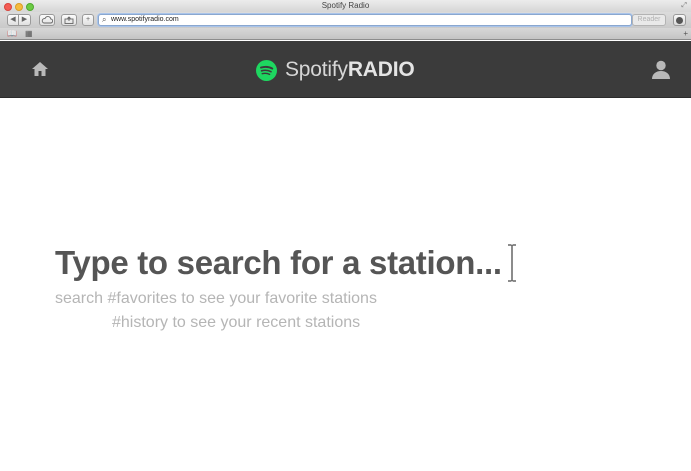 The width and height of the screenshot is (691, 471). Describe the element at coordinates (40, 69) in the screenshot. I see `home-icon` at that location.